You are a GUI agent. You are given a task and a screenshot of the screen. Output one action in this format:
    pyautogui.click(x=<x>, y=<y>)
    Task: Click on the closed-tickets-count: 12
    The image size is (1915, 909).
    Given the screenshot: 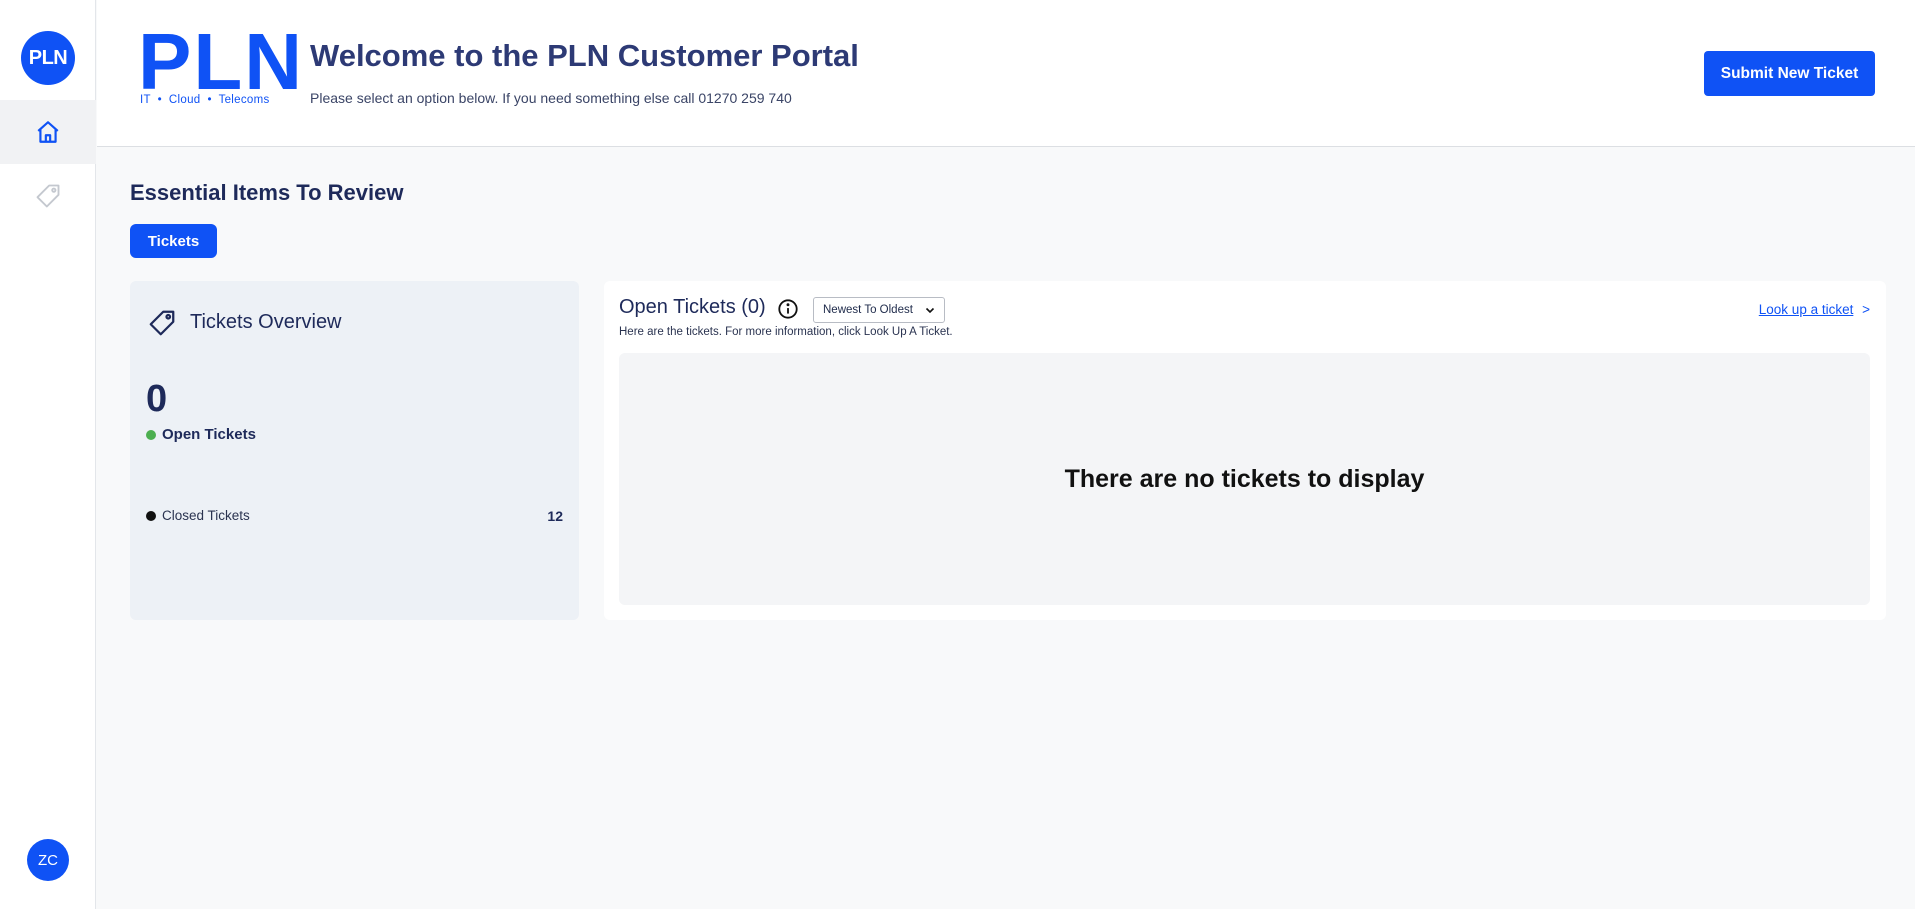 What is the action you would take?
    pyautogui.click(x=555, y=516)
    